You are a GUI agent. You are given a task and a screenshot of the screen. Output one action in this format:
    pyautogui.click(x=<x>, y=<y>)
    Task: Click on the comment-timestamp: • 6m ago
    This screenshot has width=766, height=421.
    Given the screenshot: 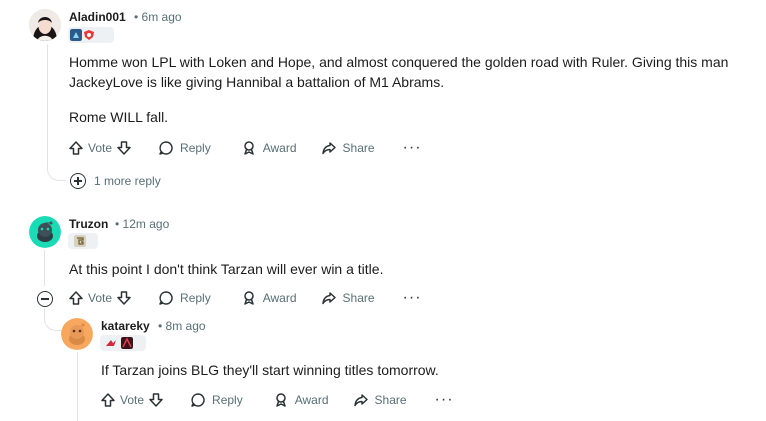 What is the action you would take?
    pyautogui.click(x=158, y=17)
    